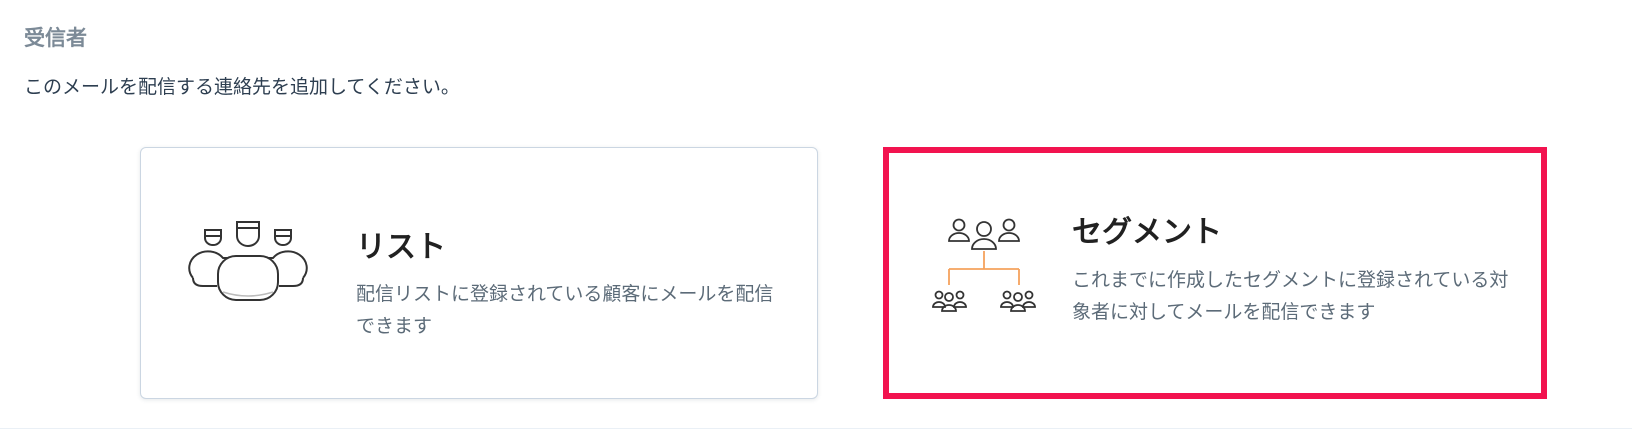  What do you see at coordinates (565, 310) in the screenshot?
I see `option-description-list: 配信リストに登録されている顧客にメールを配信できます` at bounding box center [565, 310].